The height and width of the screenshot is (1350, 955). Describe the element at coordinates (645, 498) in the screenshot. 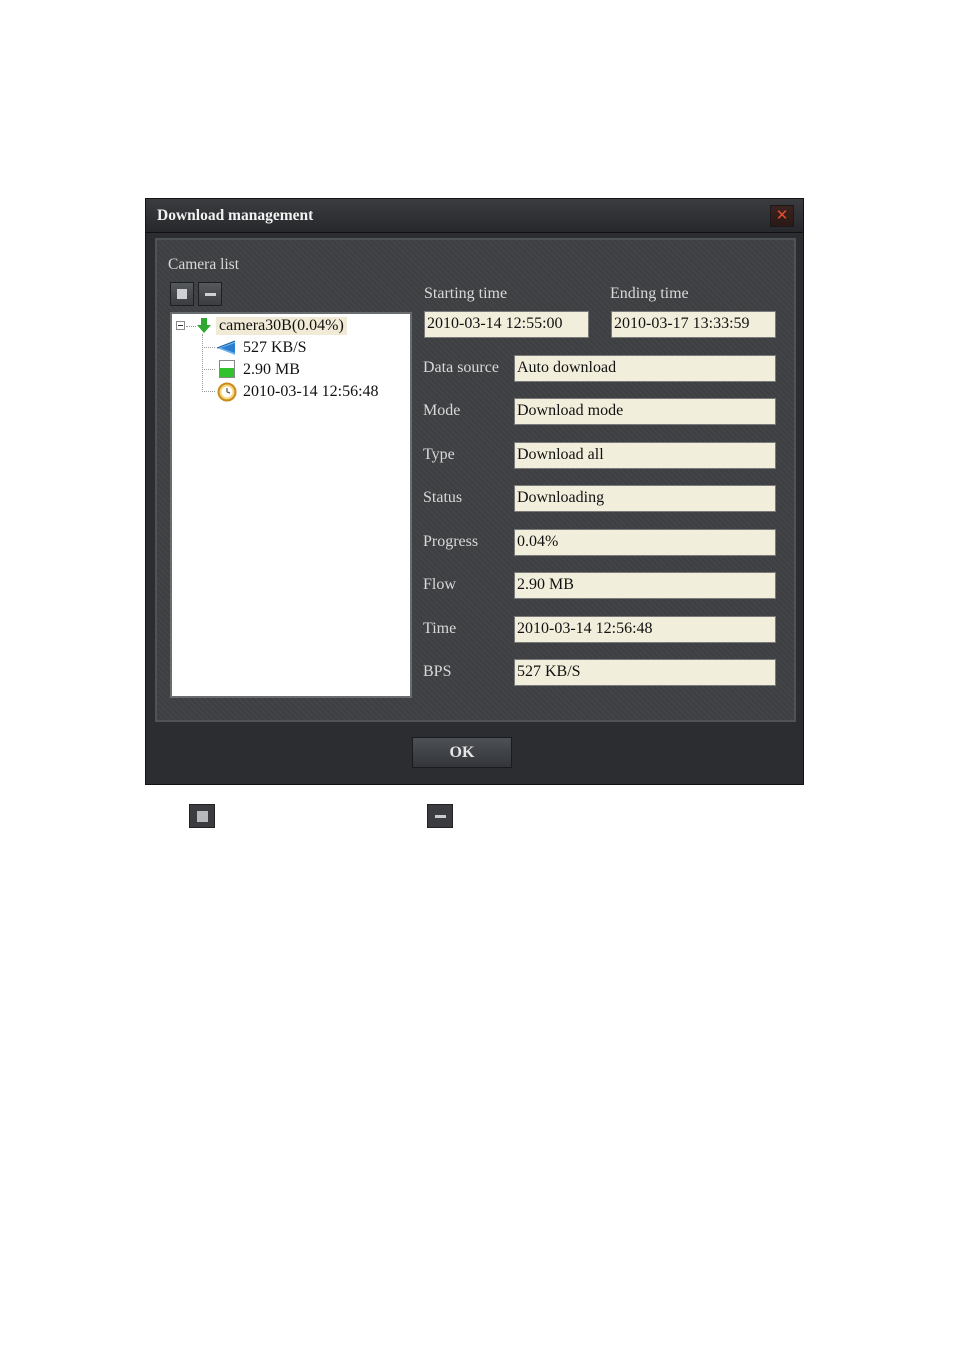

I see `status-field: Downloading` at that location.